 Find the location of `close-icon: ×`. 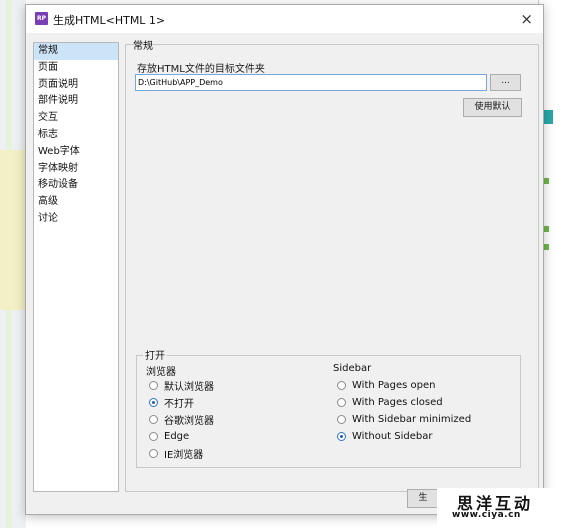

close-icon: × is located at coordinates (526, 19).